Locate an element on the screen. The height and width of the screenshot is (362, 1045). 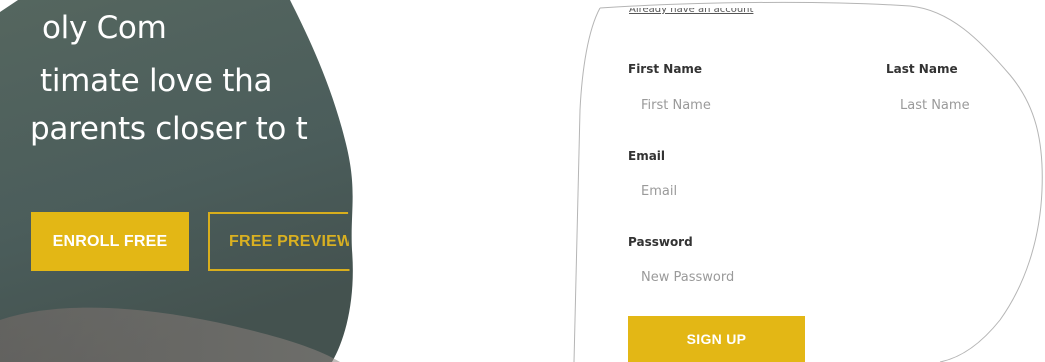
last-name-input is located at coordinates (963, 105).